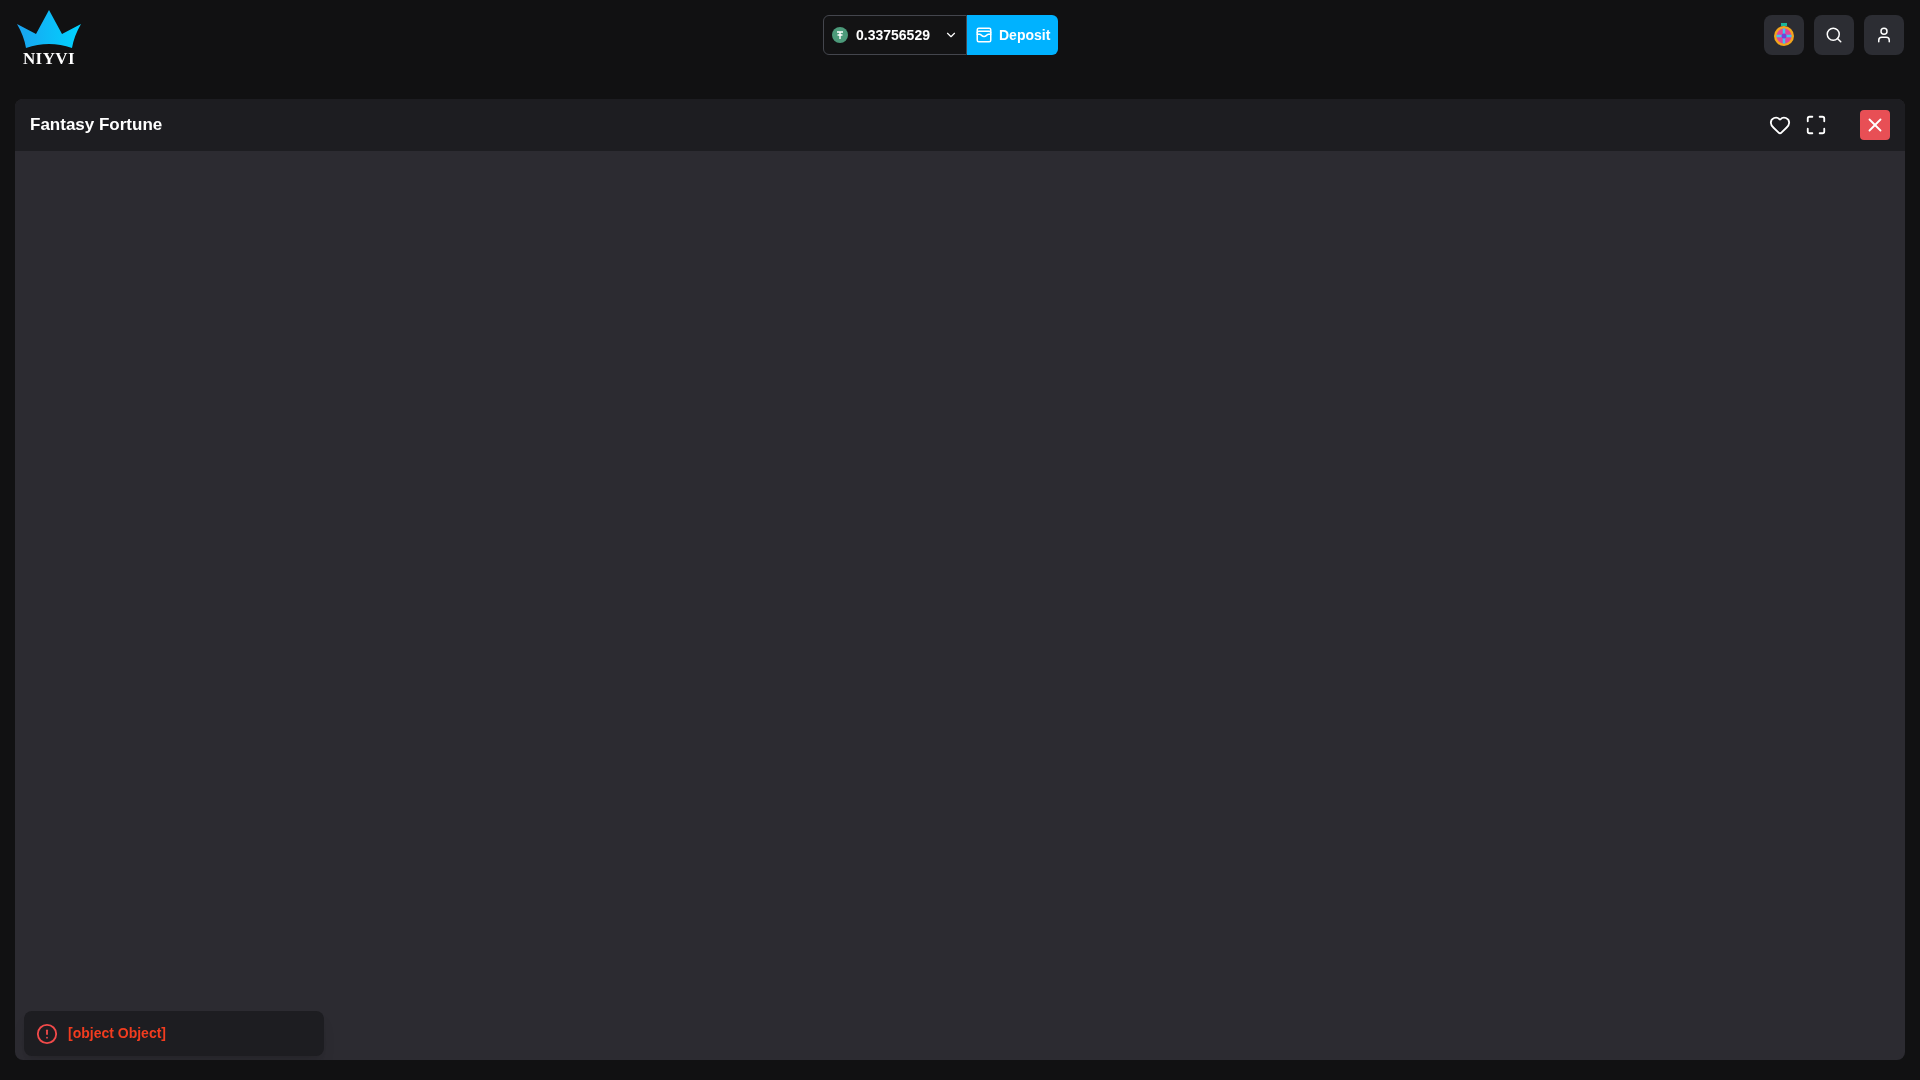  What do you see at coordinates (96, 125) in the screenshot?
I see `game-title: Fantasy Fortune` at bounding box center [96, 125].